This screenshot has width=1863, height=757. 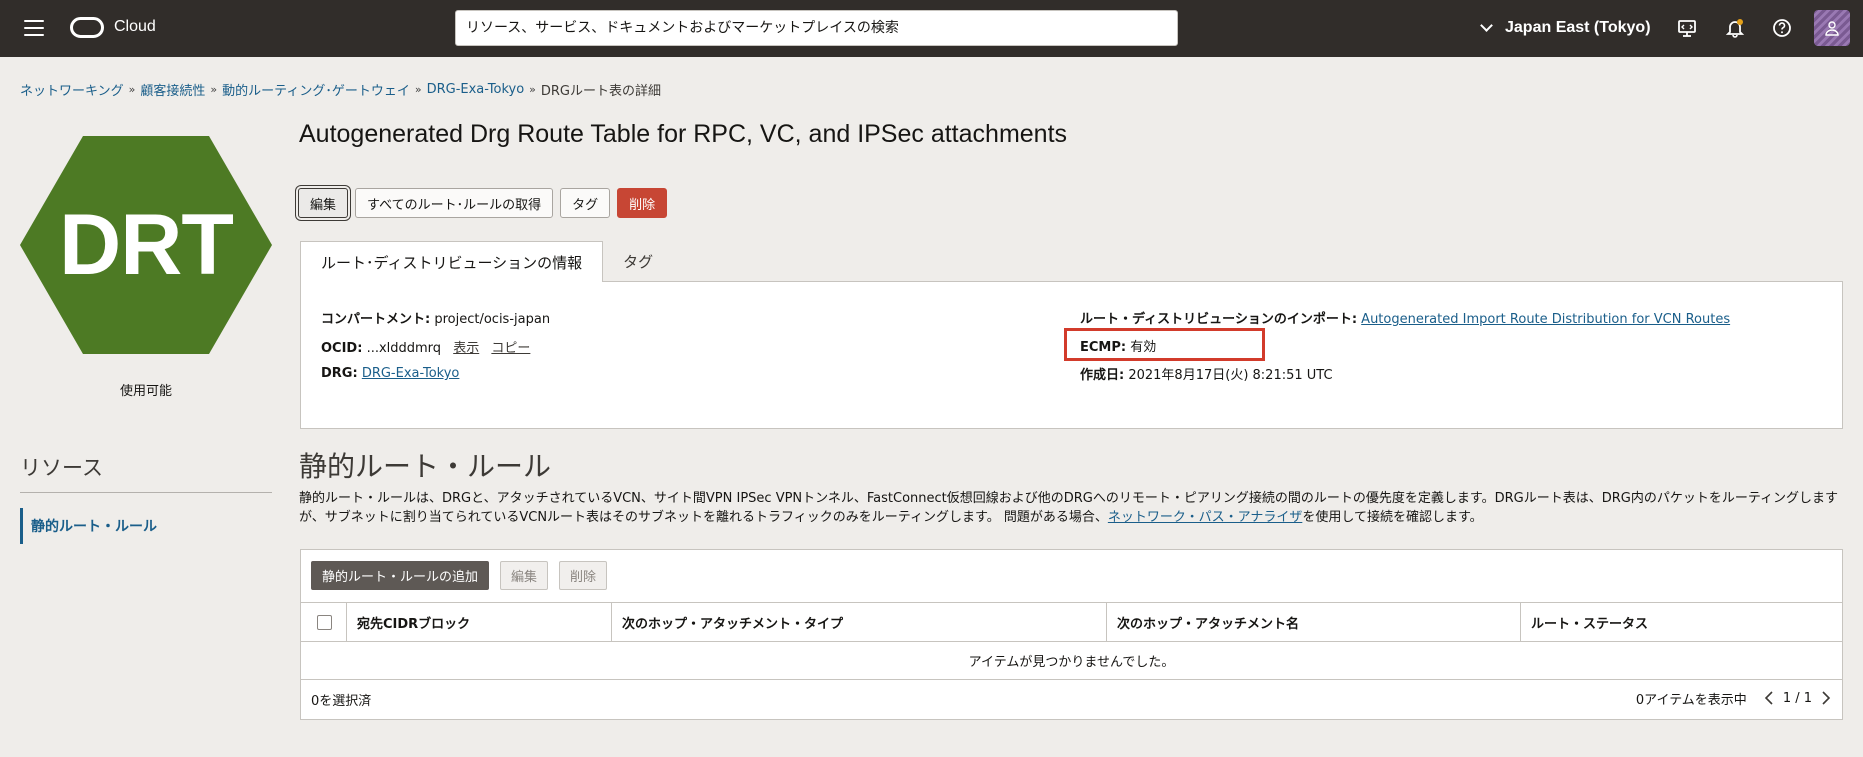 I want to click on empty-table-message: アイテムが見つかりませんでした。, so click(x=1071, y=661).